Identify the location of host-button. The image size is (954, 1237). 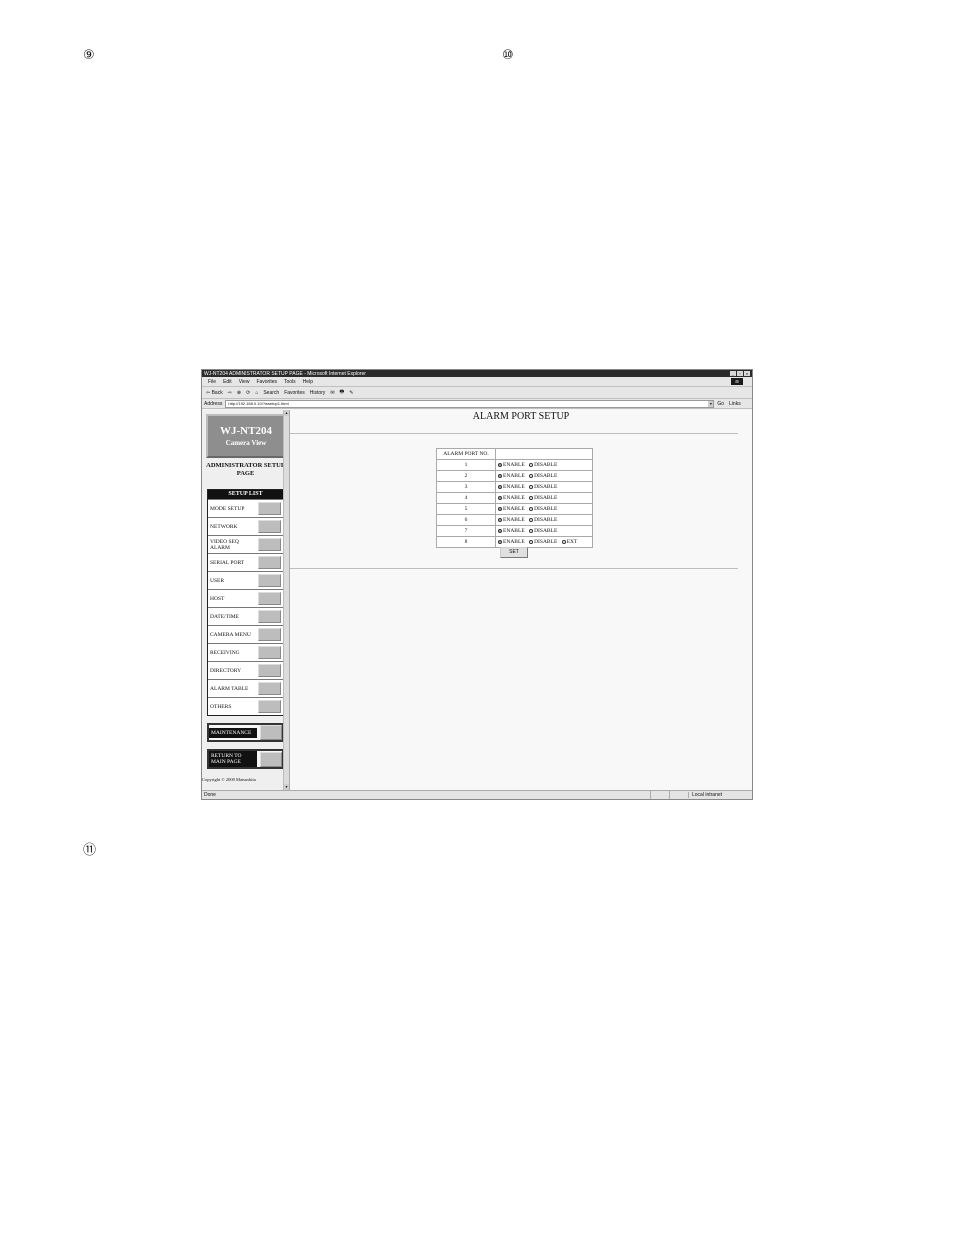
(269, 598).